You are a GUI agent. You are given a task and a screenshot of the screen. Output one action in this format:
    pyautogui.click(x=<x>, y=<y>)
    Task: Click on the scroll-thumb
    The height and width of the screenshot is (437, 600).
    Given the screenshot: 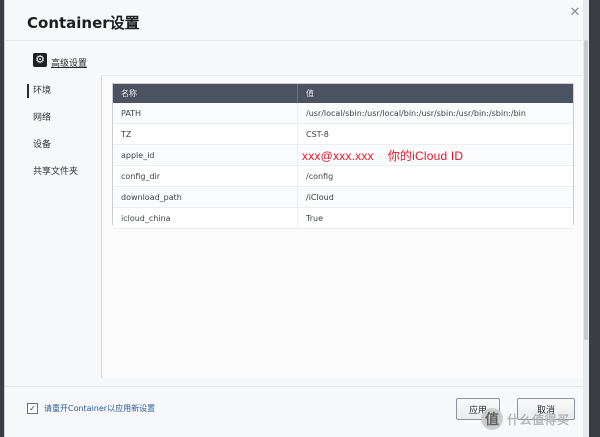 What is the action you would take?
    pyautogui.click(x=586, y=190)
    